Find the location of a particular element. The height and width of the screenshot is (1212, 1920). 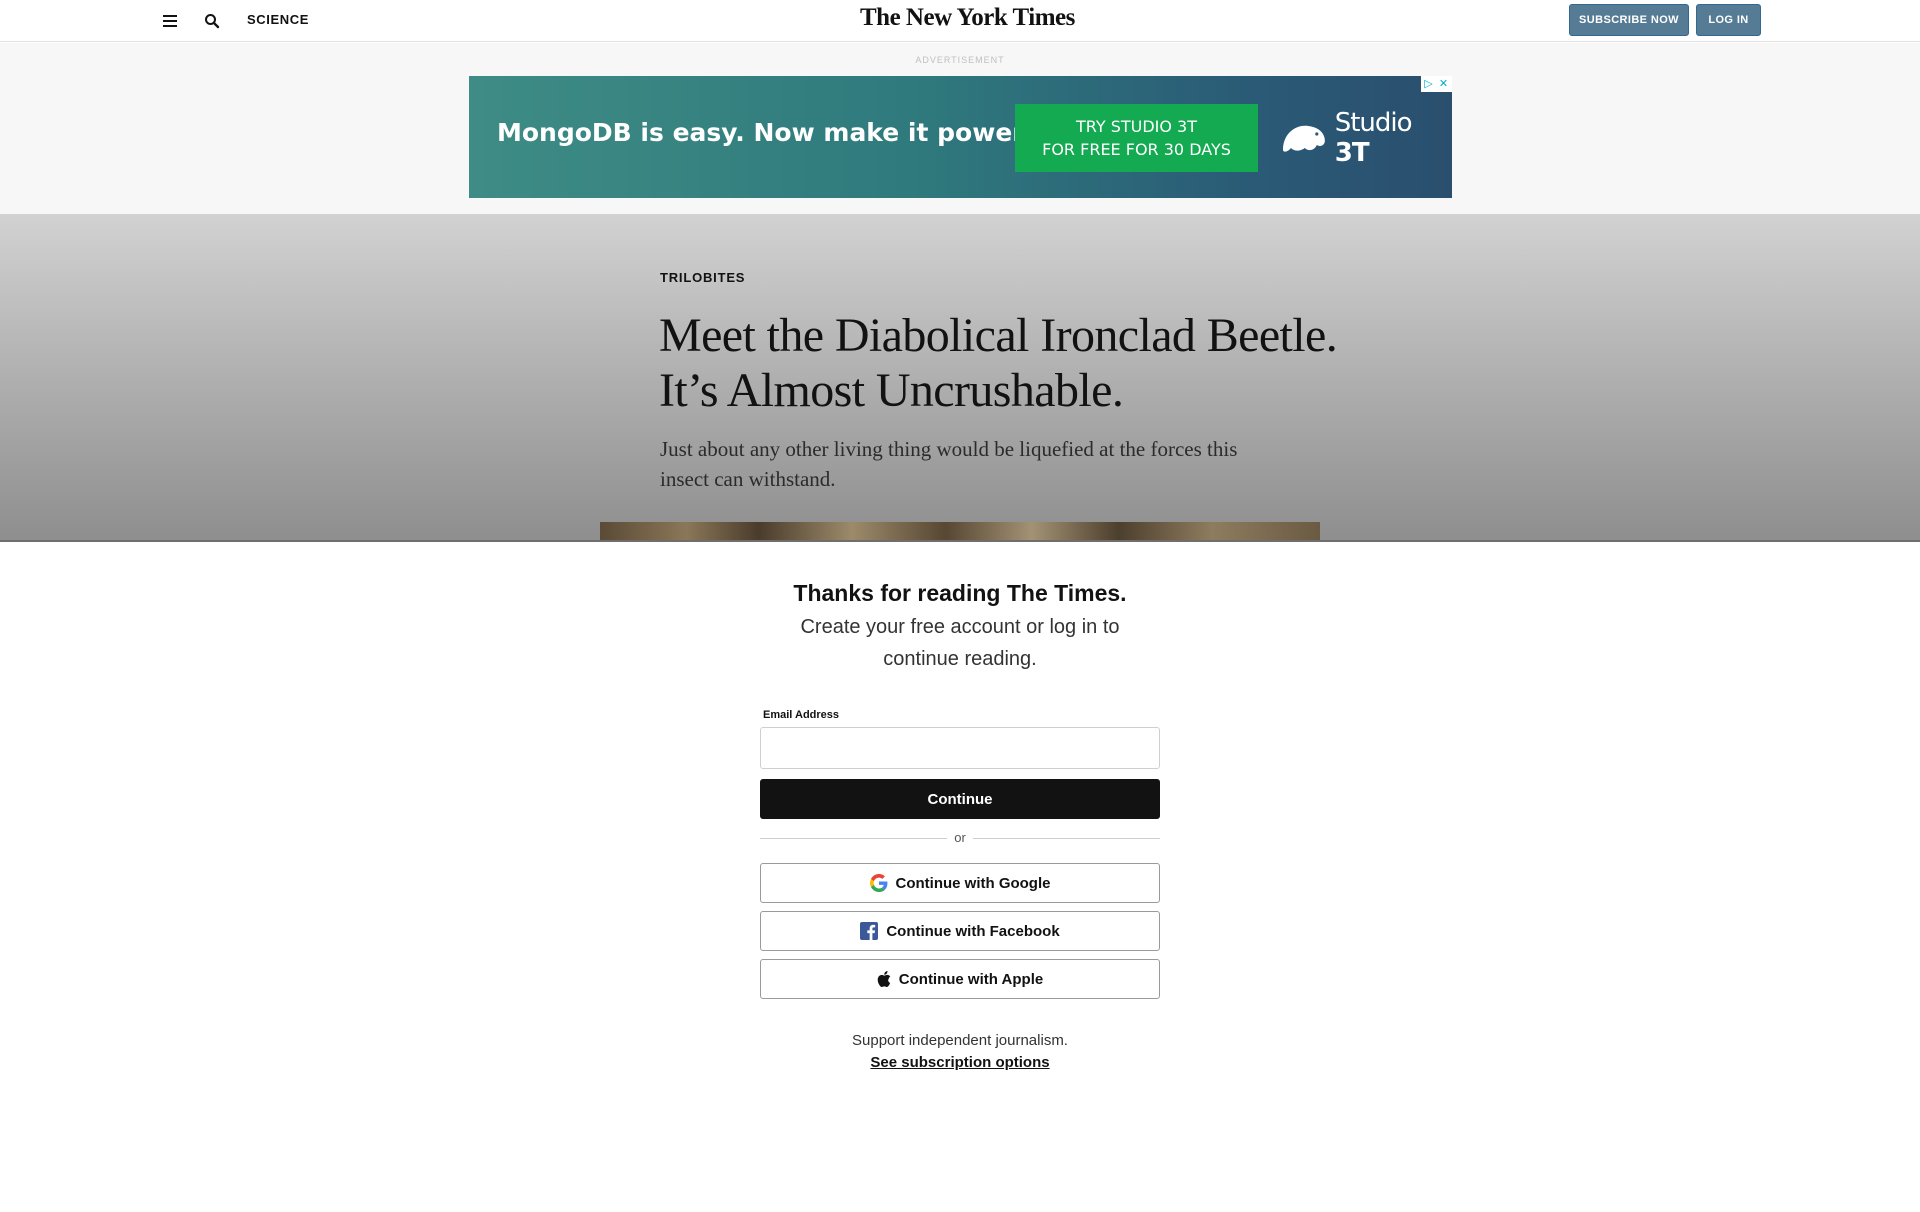

apple-icon is located at coordinates (884, 979).